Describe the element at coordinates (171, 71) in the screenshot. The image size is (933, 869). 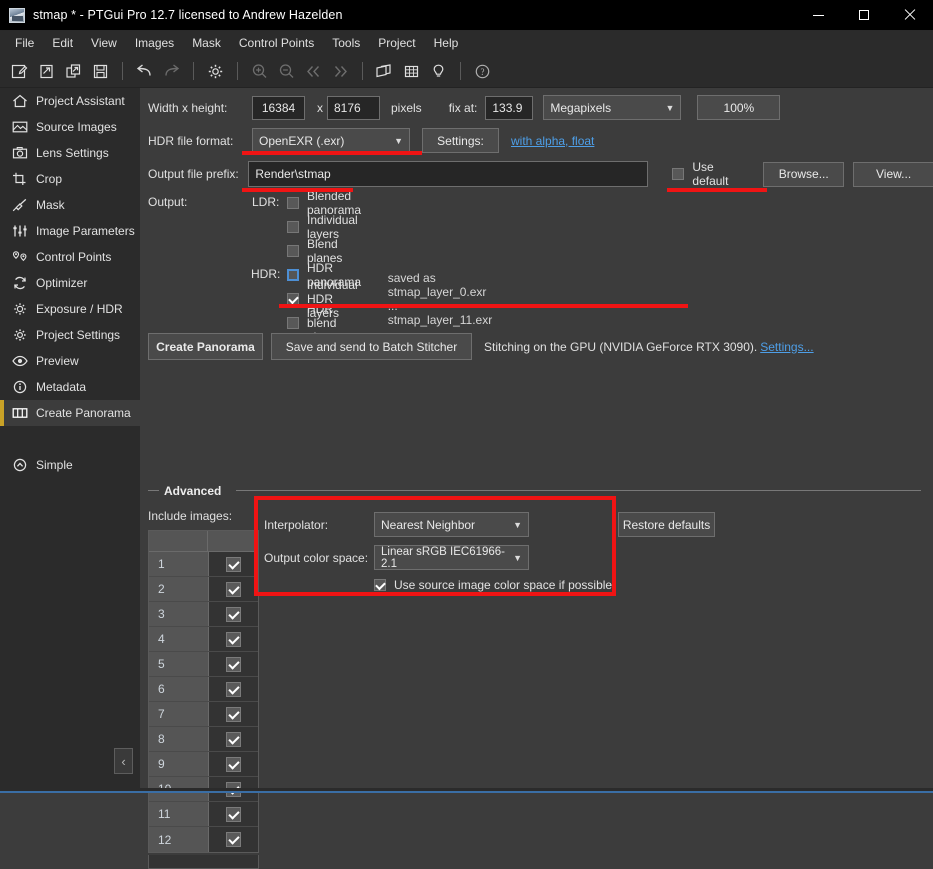
I see `redo-button` at that location.